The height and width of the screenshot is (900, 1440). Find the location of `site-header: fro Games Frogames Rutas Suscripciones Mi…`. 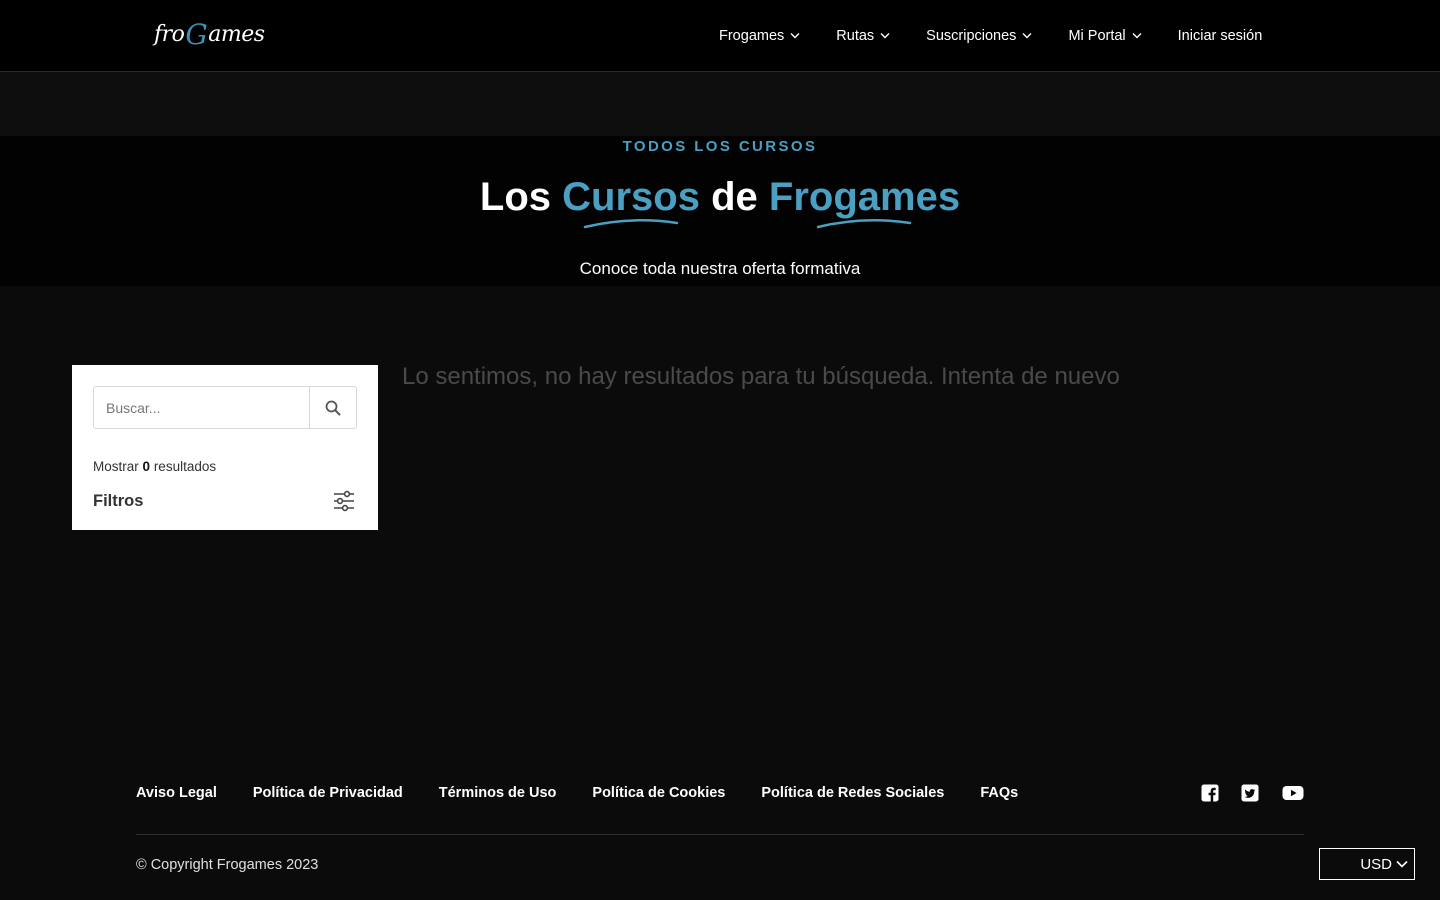

site-header: fro Games Frogames Rutas Suscripciones Mi… is located at coordinates (720, 36).